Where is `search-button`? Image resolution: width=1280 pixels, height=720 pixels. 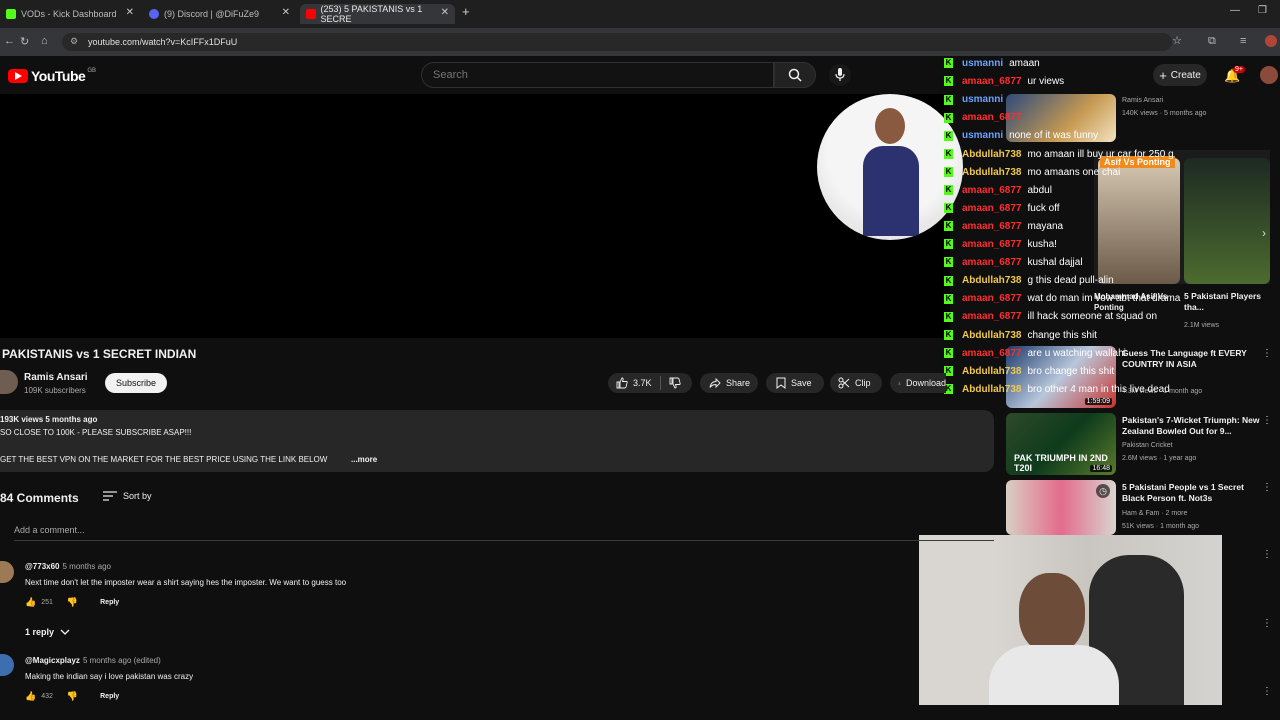 search-button is located at coordinates (795, 75).